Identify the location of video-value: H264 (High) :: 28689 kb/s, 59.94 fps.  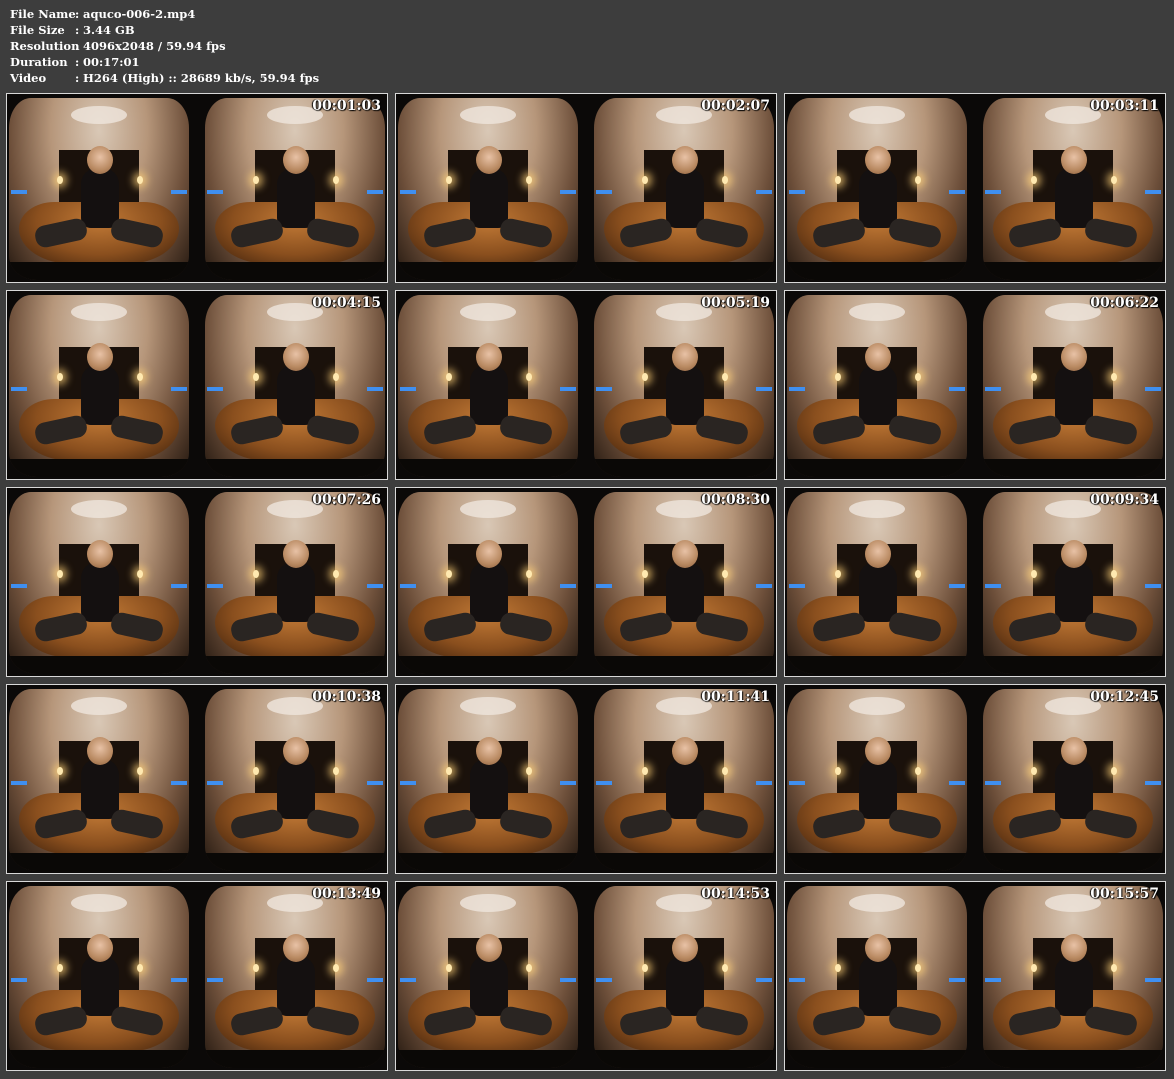
(201, 78).